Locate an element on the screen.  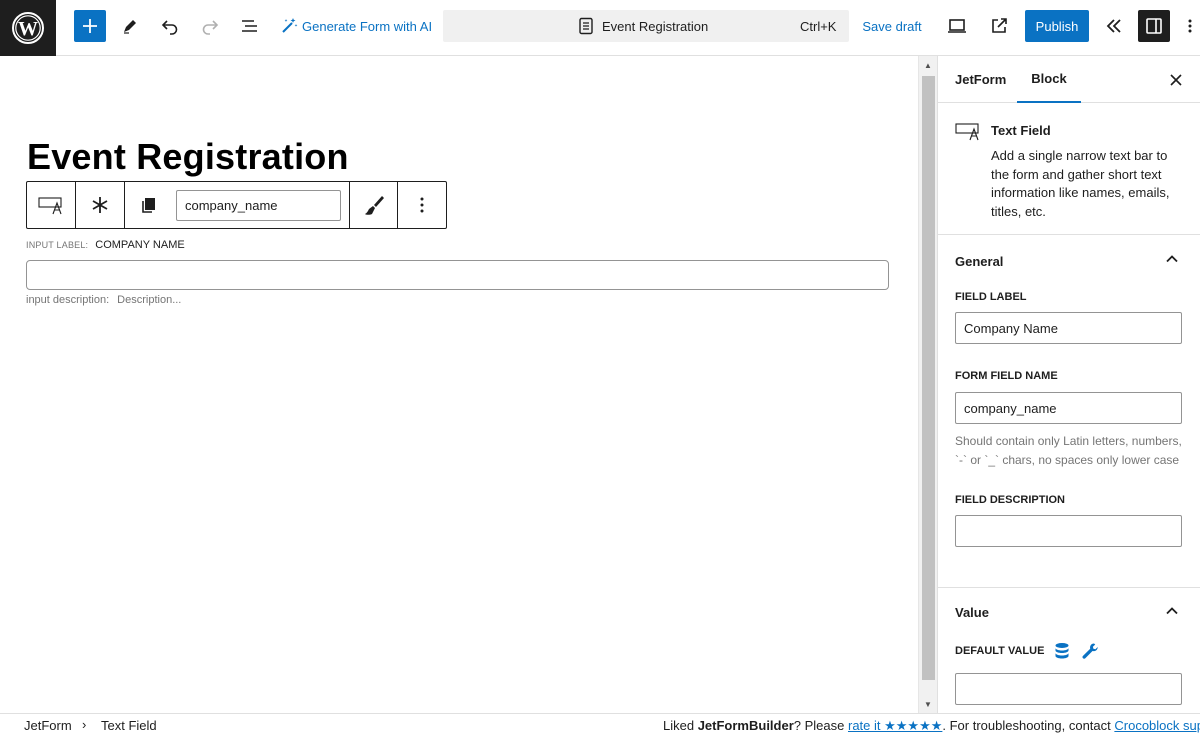
panel-general-toggle: General is located at coordinates (1069, 261).